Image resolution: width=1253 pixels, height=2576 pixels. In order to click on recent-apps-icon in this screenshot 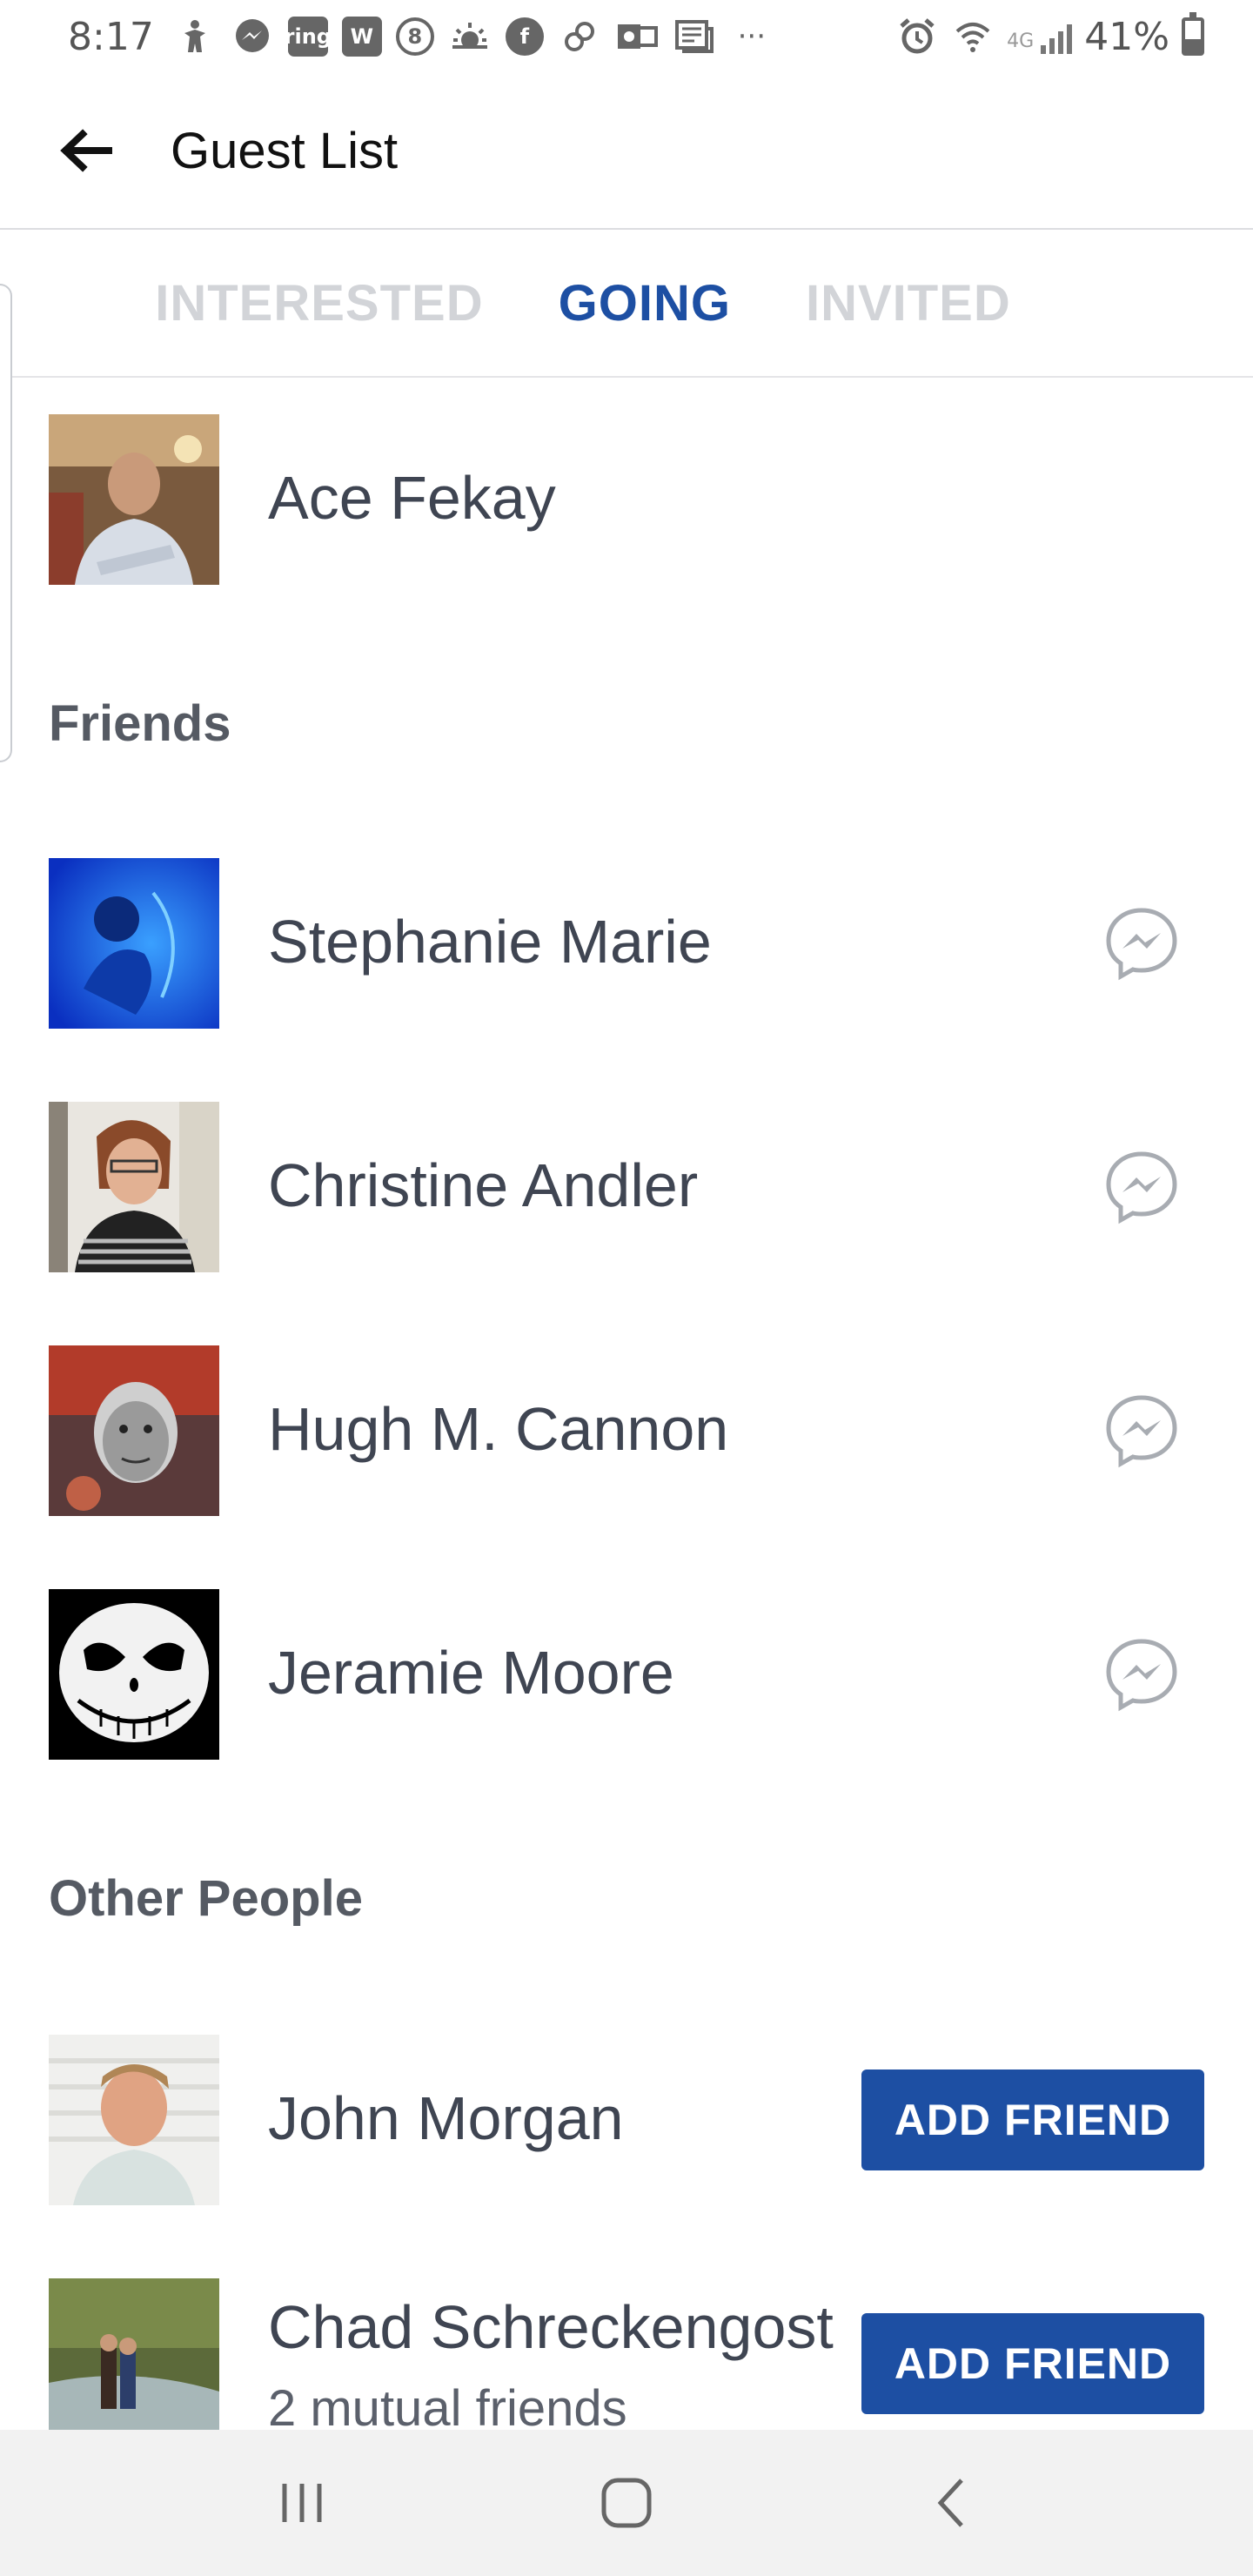, I will do `click(302, 2503)`.